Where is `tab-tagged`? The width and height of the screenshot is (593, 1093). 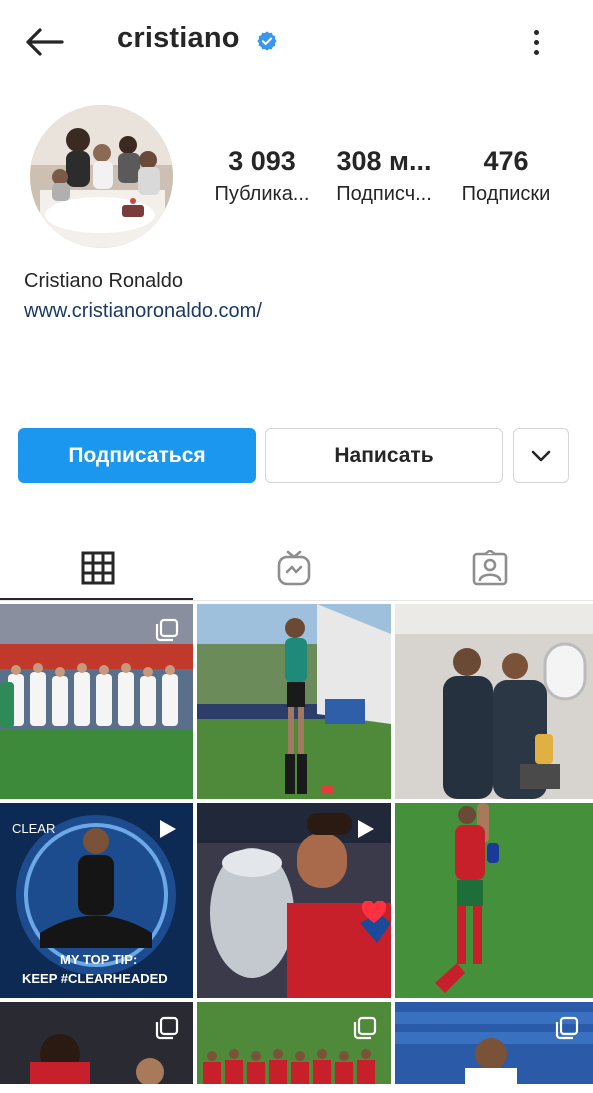
tab-tagged is located at coordinates (490, 568).